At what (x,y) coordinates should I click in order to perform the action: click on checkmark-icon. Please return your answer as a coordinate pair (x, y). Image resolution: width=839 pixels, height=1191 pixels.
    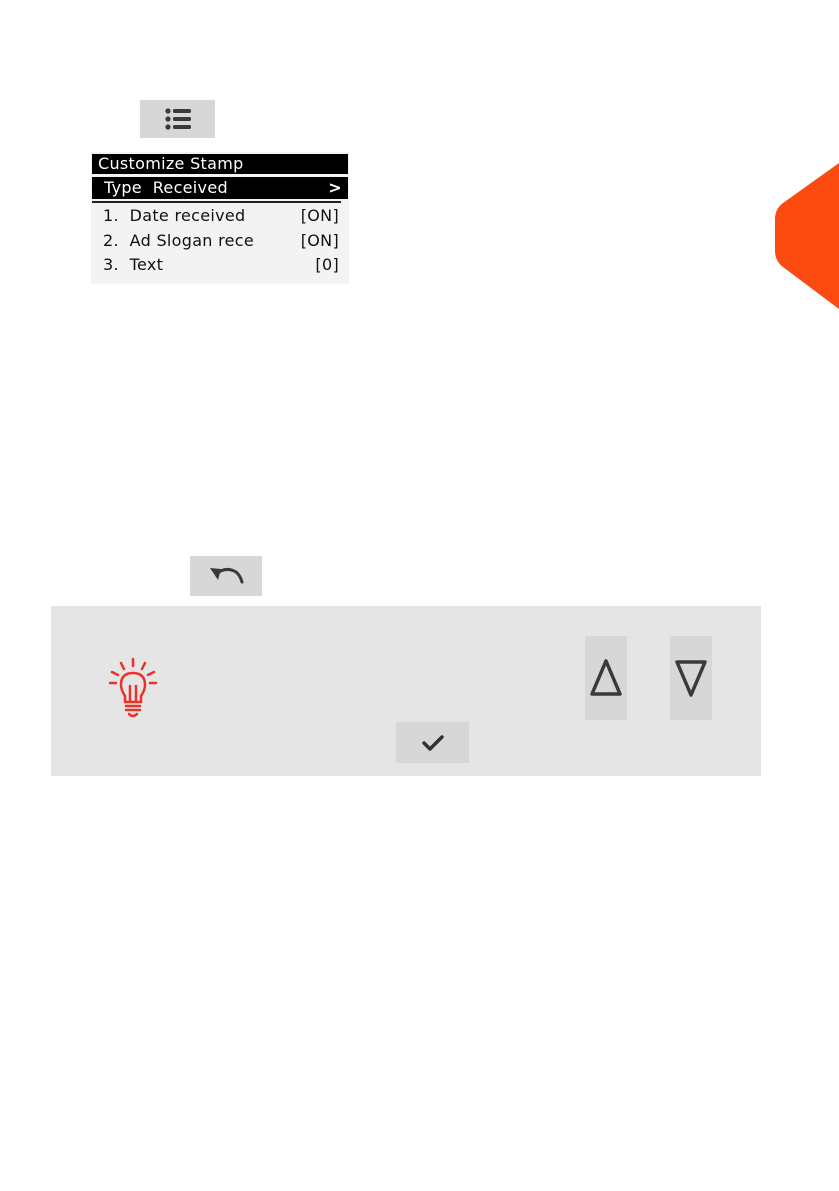
    Looking at the image, I should click on (432, 742).